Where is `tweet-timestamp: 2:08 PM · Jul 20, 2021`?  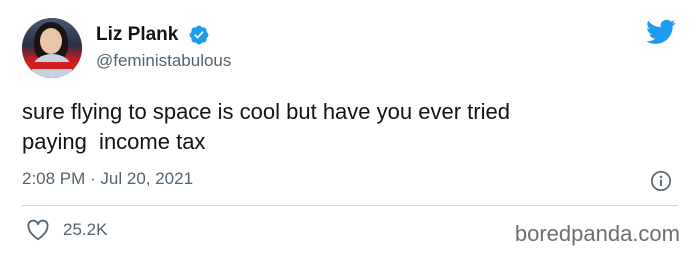
tweet-timestamp: 2:08 PM · Jul 20, 2021 is located at coordinates (107, 179).